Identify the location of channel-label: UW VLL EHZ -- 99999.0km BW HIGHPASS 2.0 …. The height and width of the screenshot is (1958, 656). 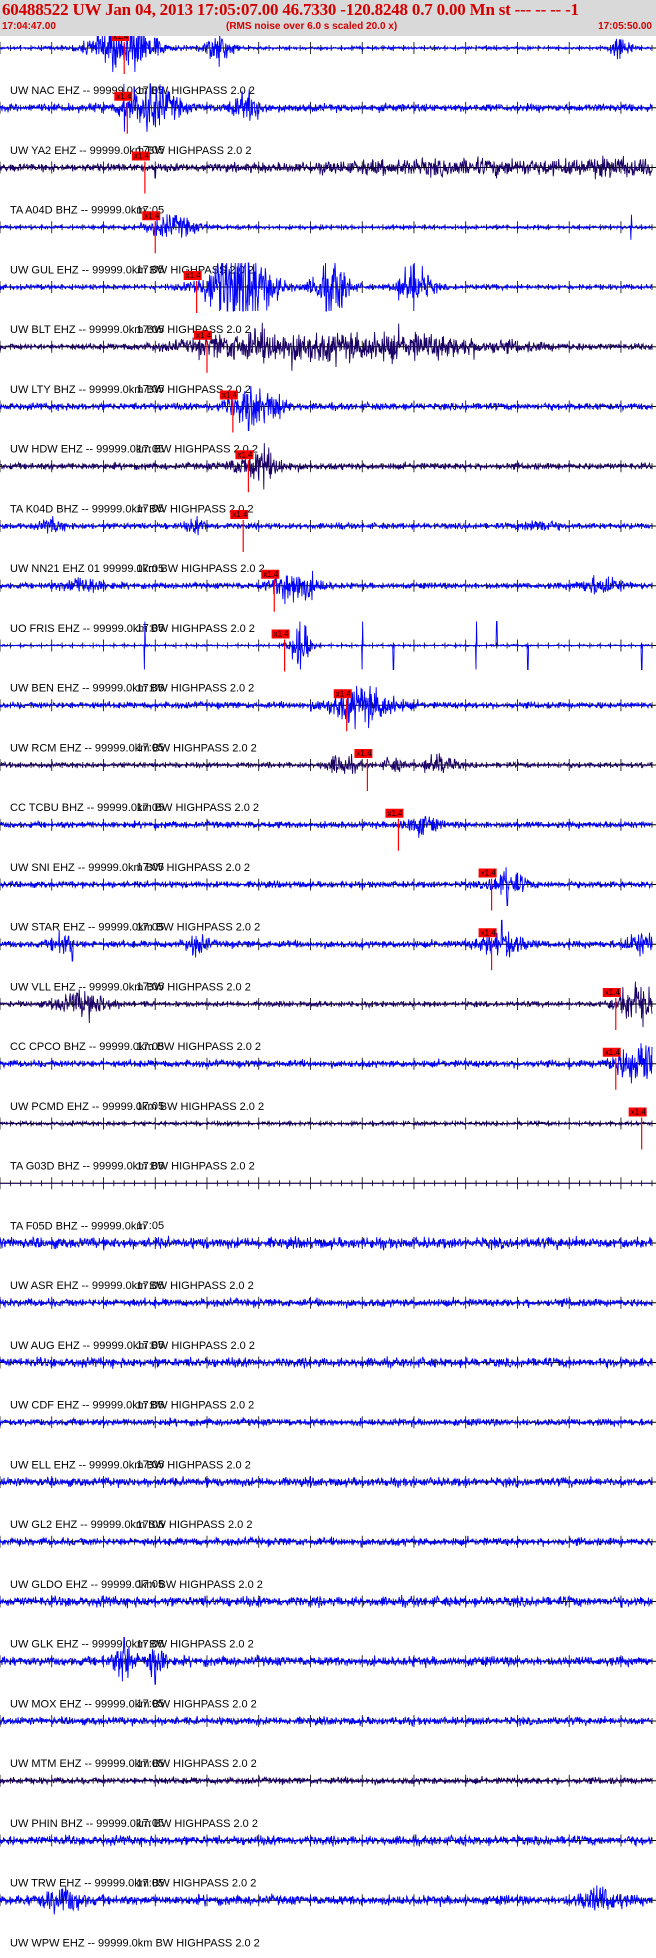
(130, 987).